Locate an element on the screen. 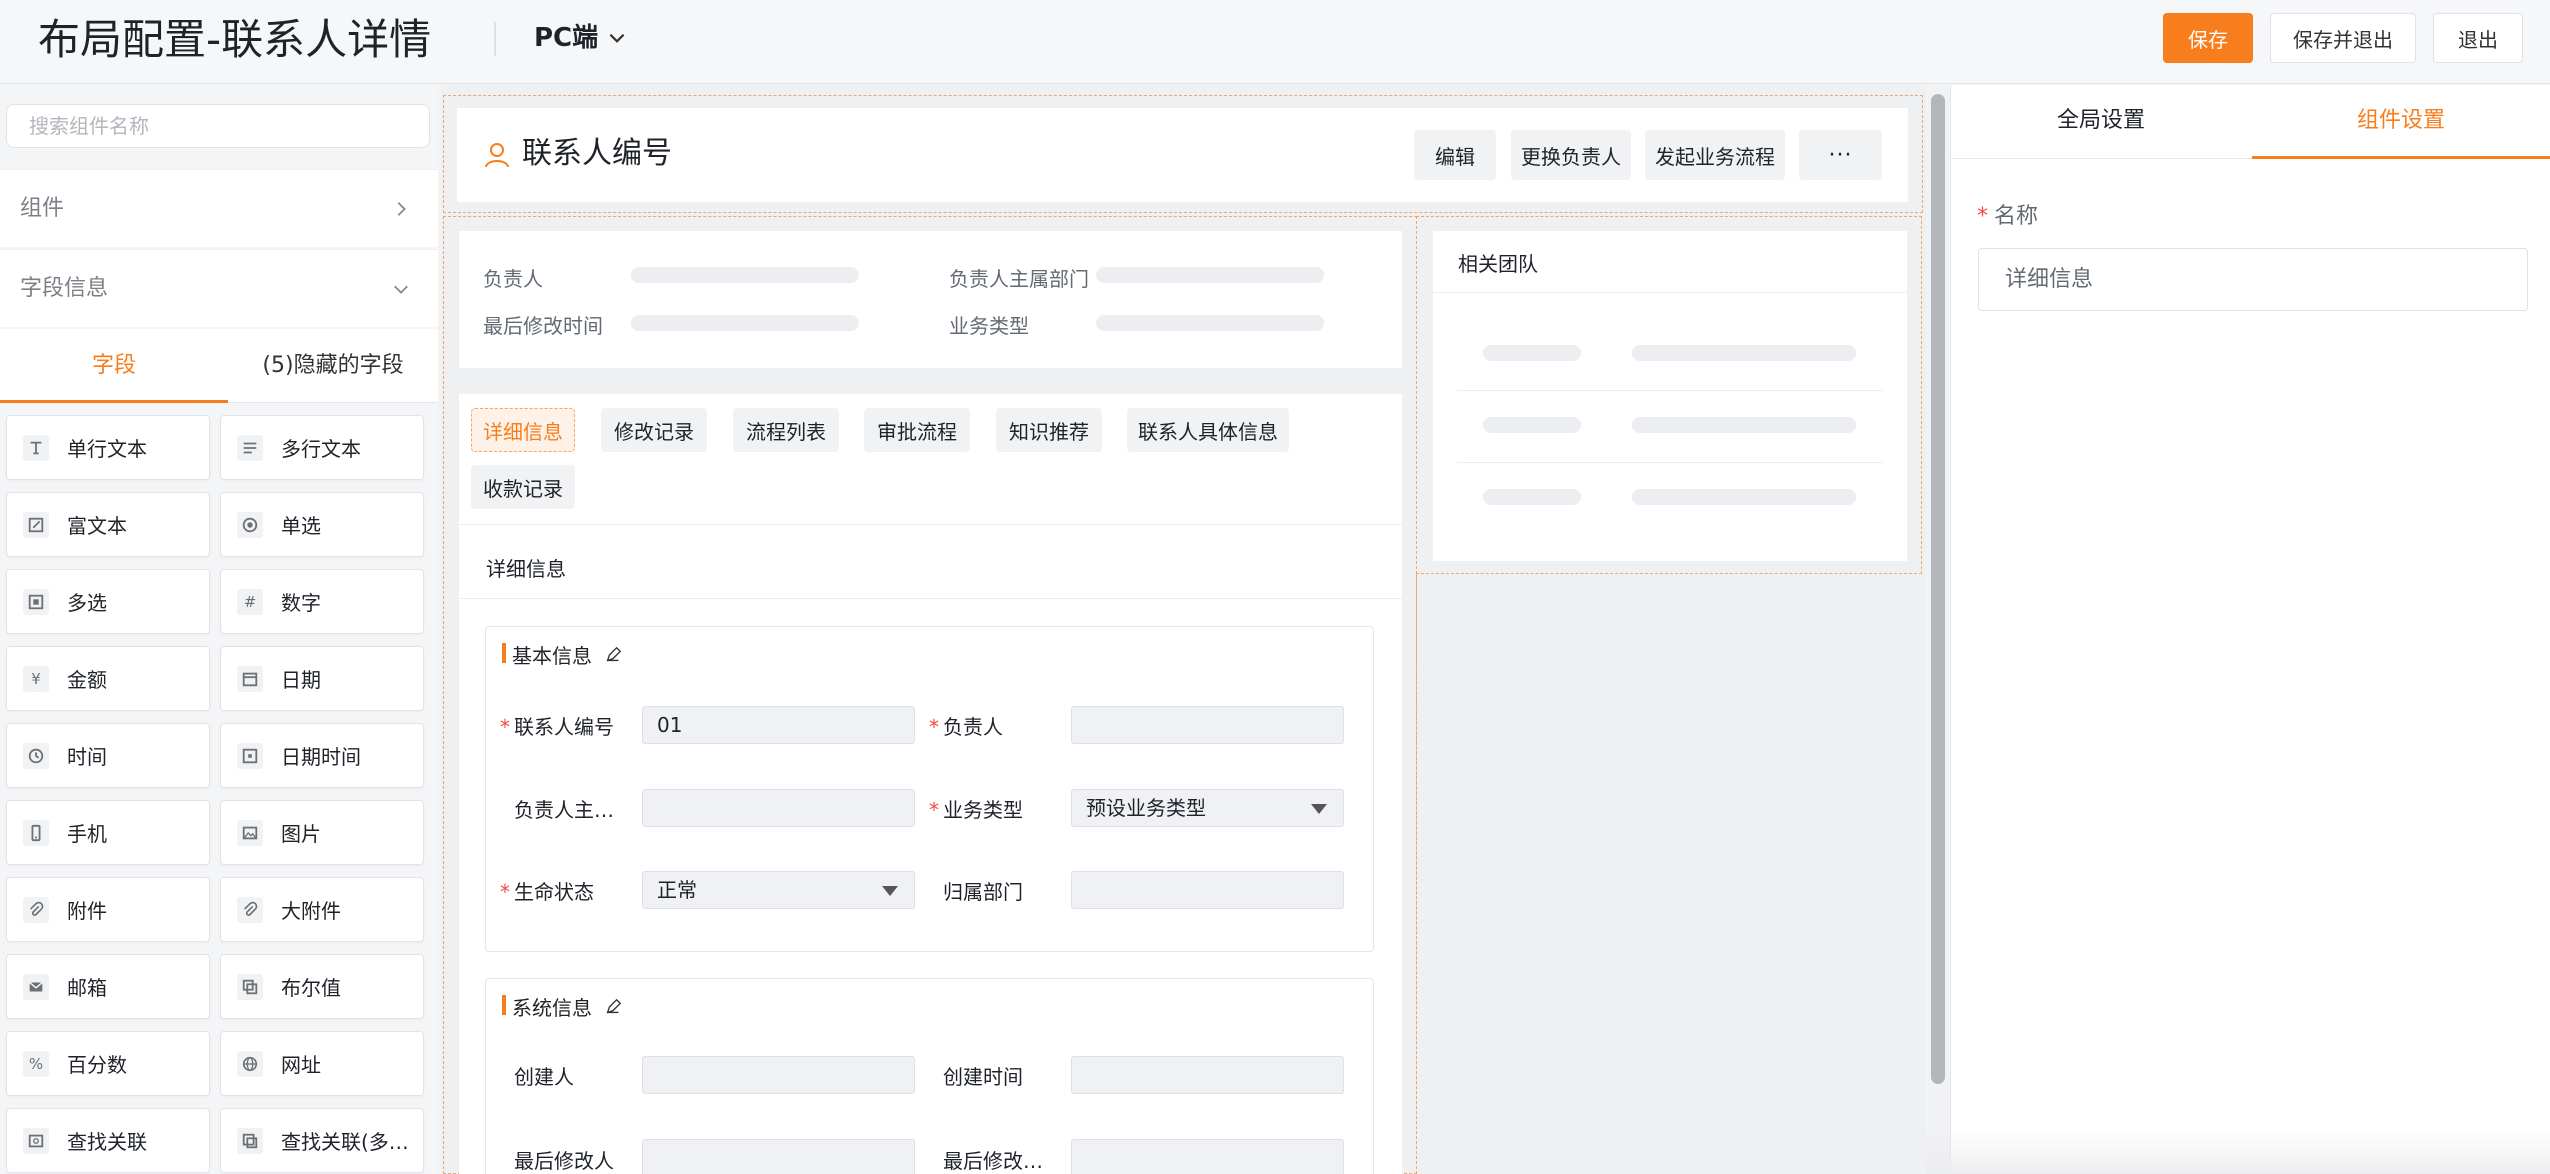 This screenshot has width=2550, height=1174. owner-field is located at coordinates (1207, 725).